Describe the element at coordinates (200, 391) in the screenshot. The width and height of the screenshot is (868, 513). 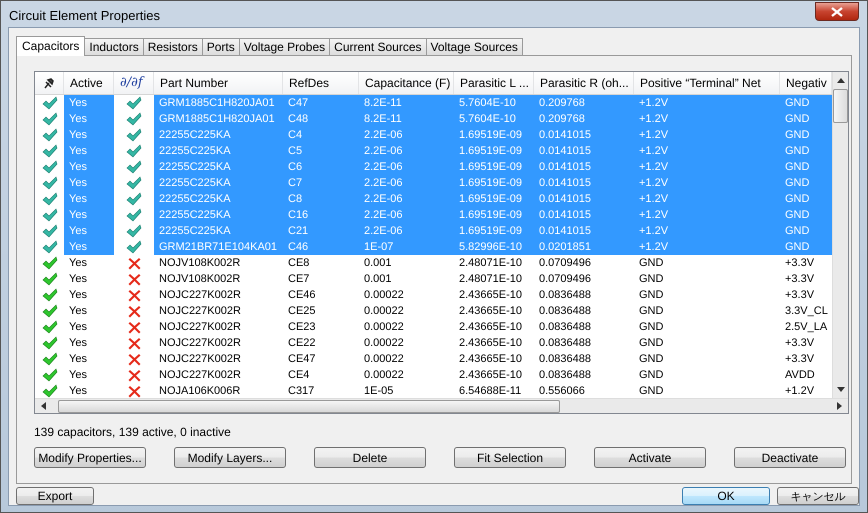
I see `table-cell-text: NOJA106K006R` at that location.